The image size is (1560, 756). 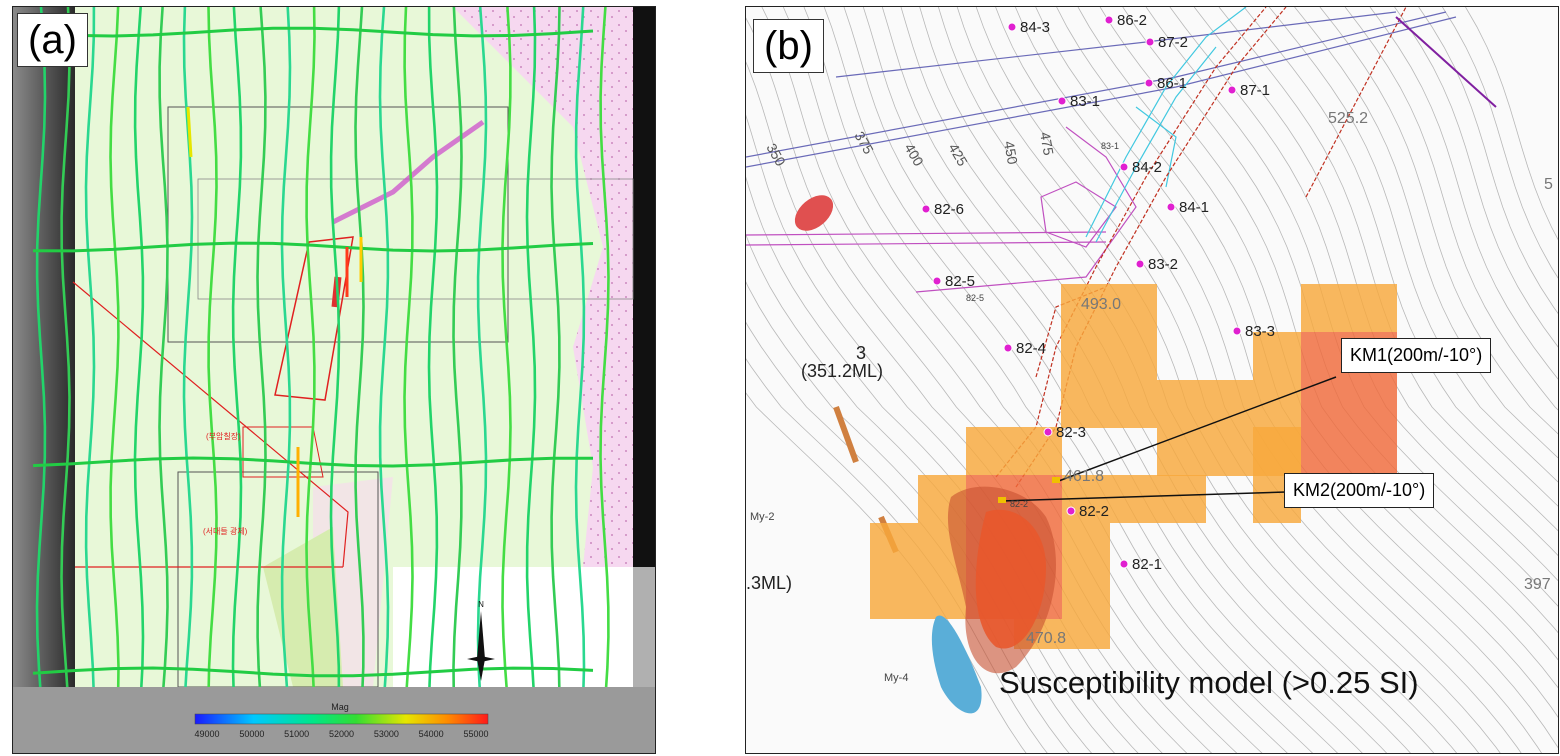 I want to click on km2-callout: KM2(200m/-10°), so click(x=1359, y=490).